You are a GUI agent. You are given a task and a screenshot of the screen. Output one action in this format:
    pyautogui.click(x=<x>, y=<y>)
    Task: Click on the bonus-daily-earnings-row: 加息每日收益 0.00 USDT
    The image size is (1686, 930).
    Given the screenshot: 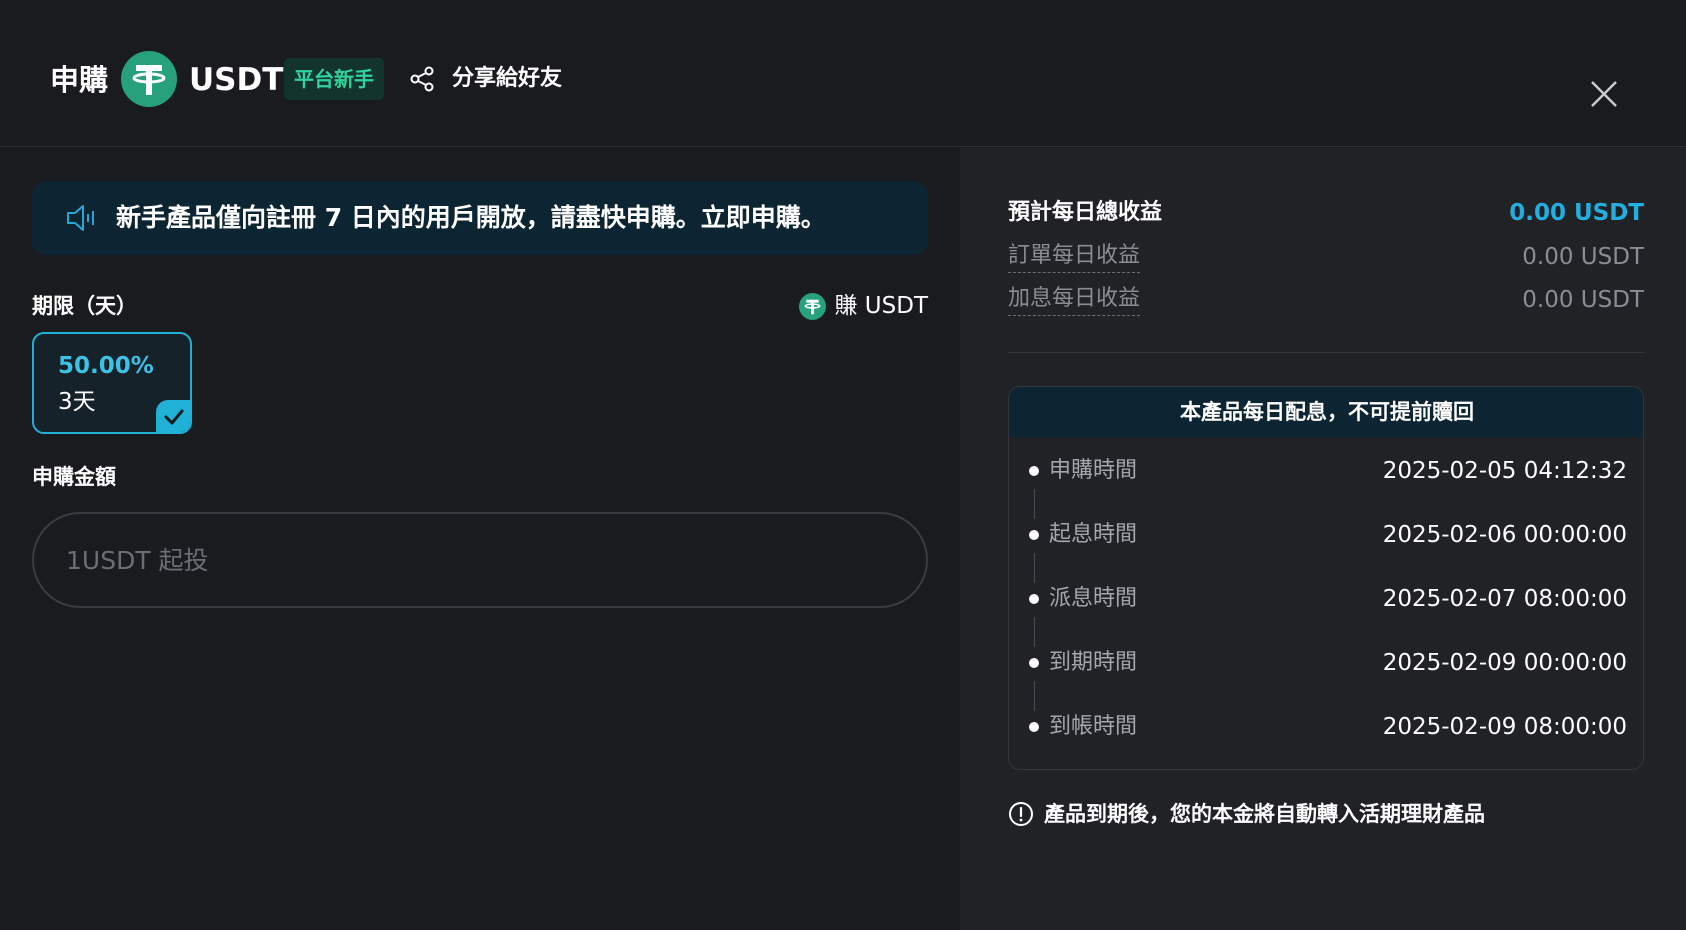 What is the action you would take?
    pyautogui.click(x=1326, y=300)
    